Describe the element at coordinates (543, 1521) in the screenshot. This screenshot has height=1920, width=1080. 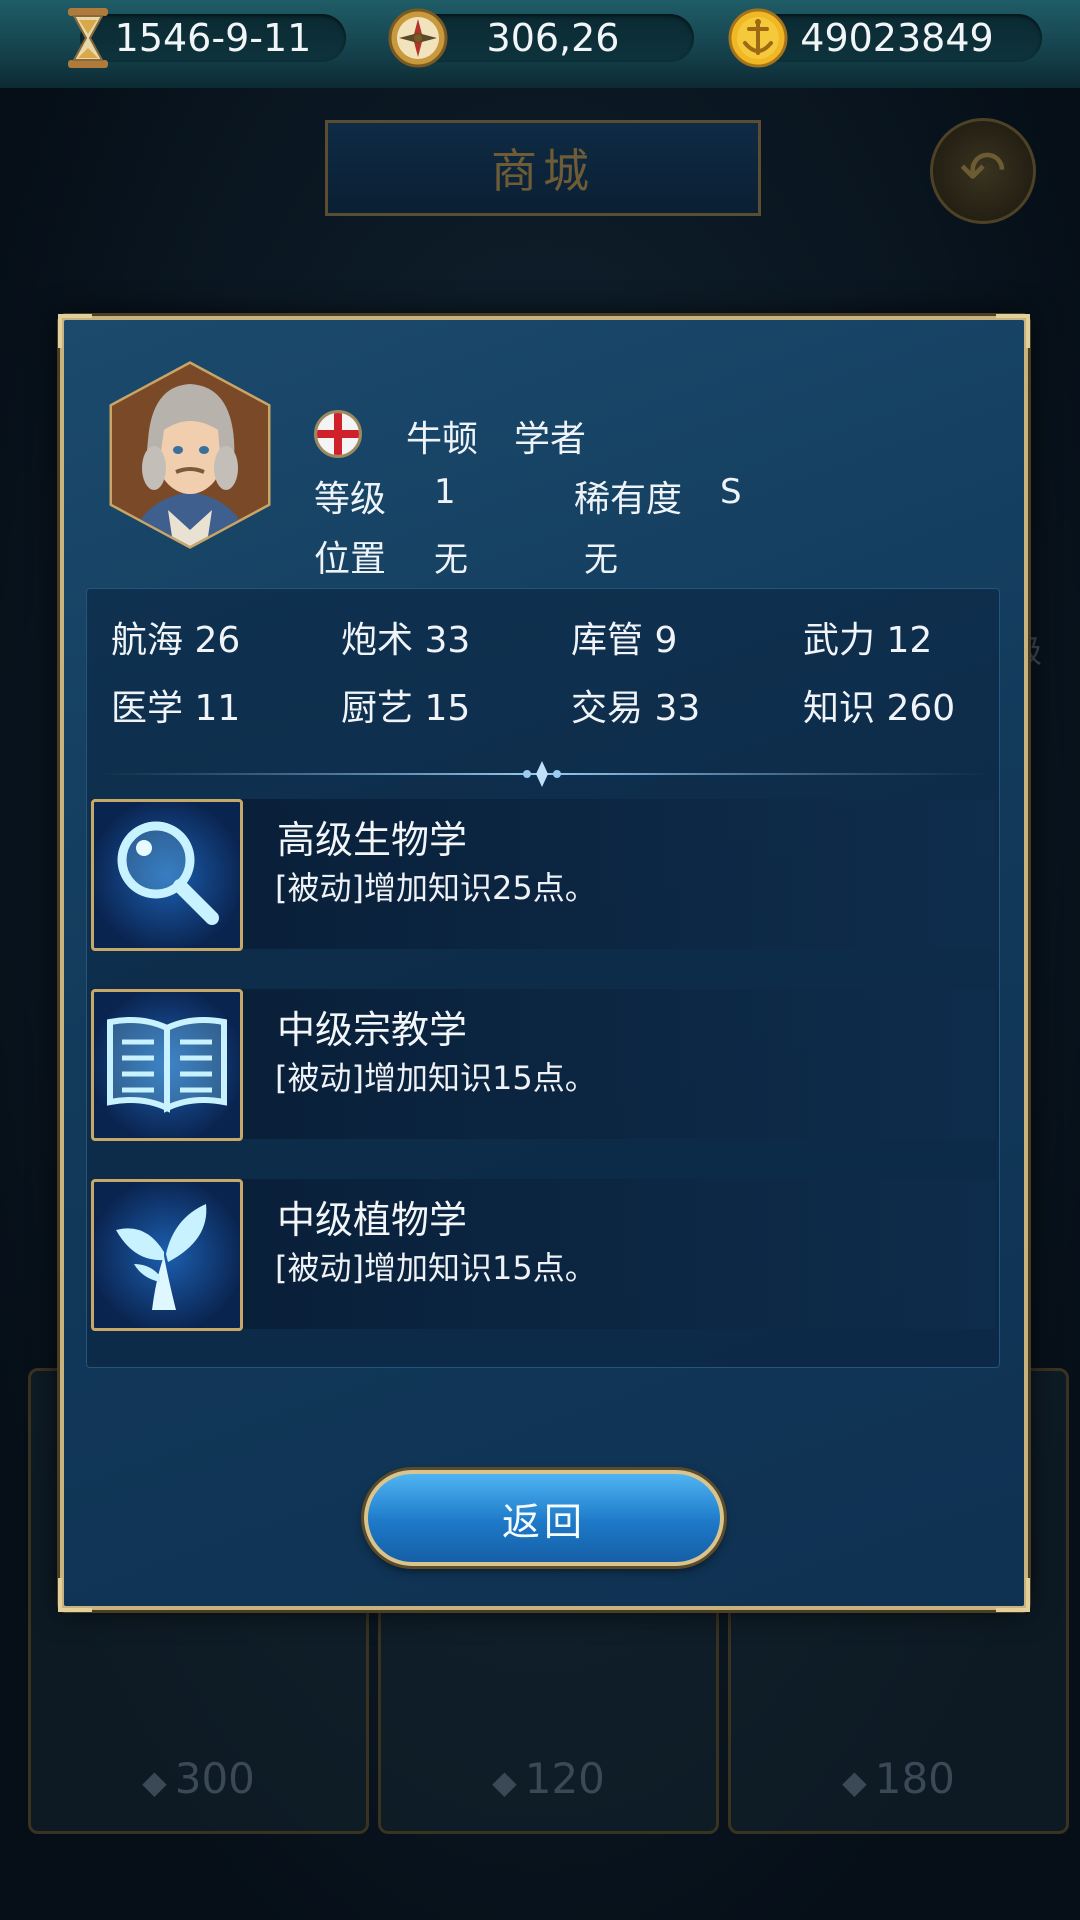
I see `return-button-label: 返回` at that location.